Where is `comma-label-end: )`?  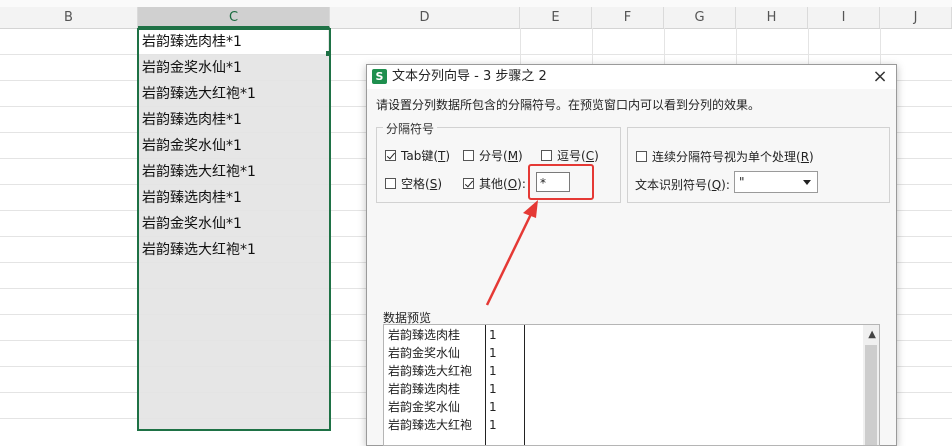 comma-label-end: ) is located at coordinates (596, 155).